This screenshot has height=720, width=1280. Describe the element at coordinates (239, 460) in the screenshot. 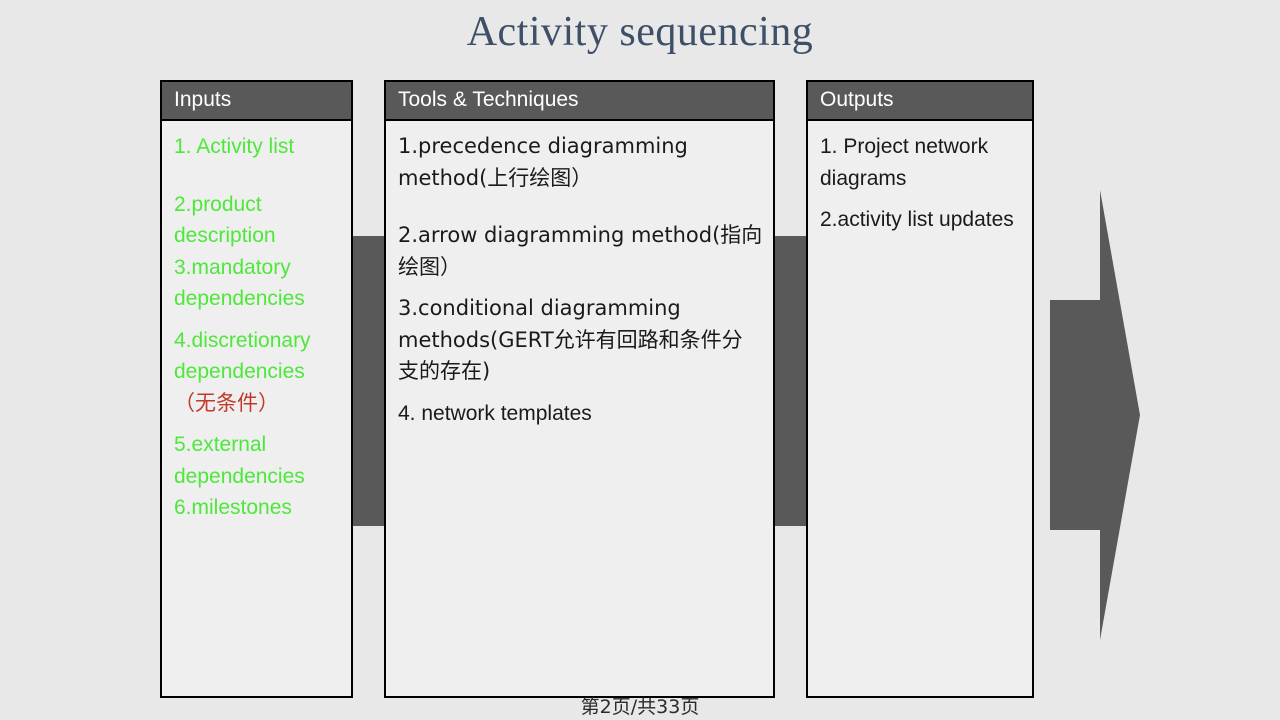

I see `list-item: 5.external dependencies` at that location.